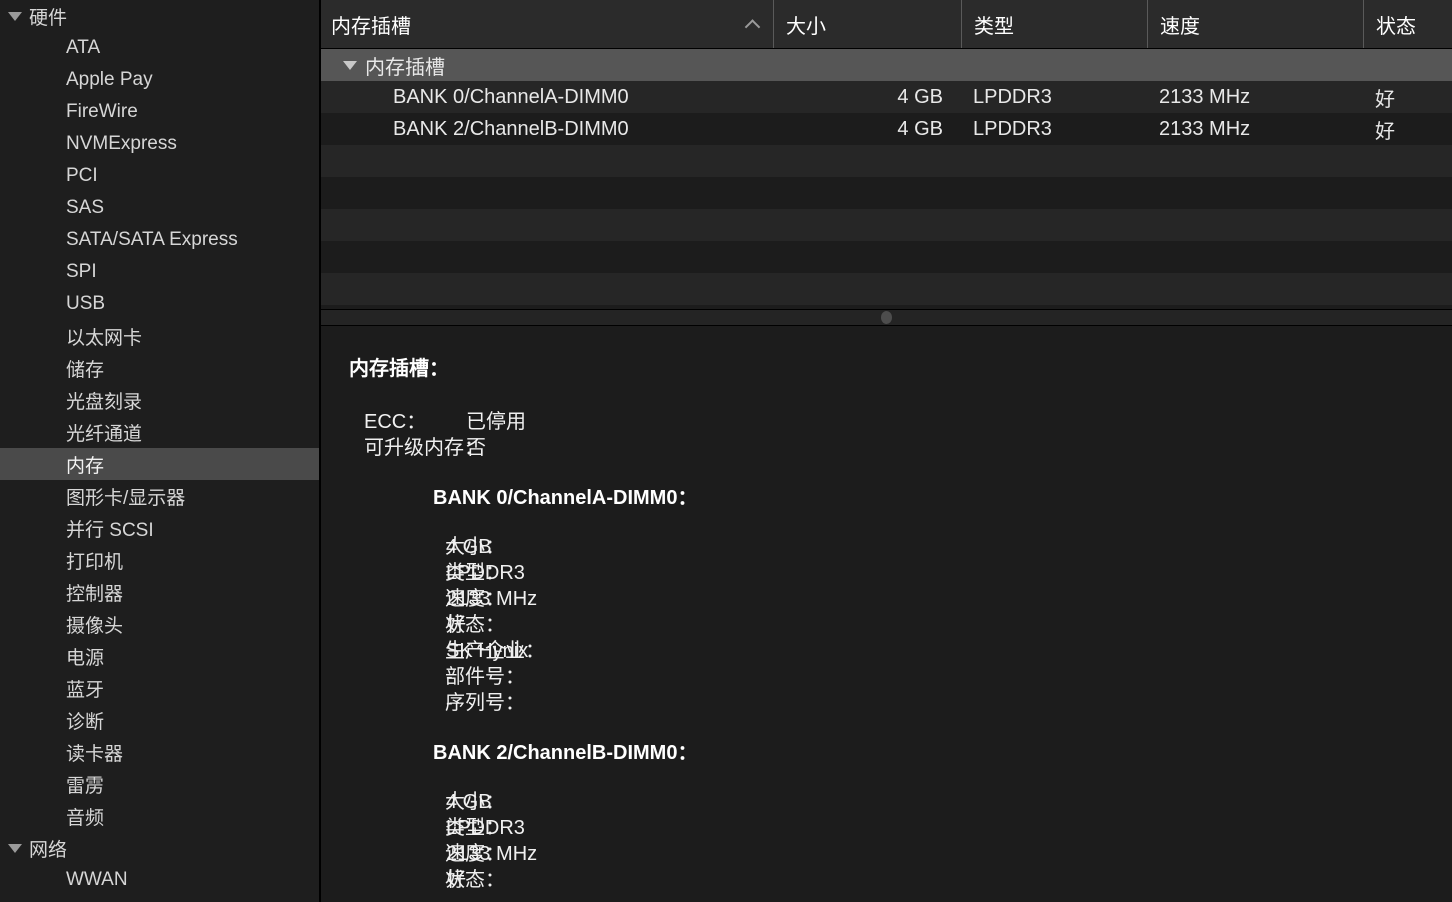 This screenshot has width=1452, height=902. What do you see at coordinates (48, 18) in the screenshot?
I see `sidebar-group-label: 硬件` at bounding box center [48, 18].